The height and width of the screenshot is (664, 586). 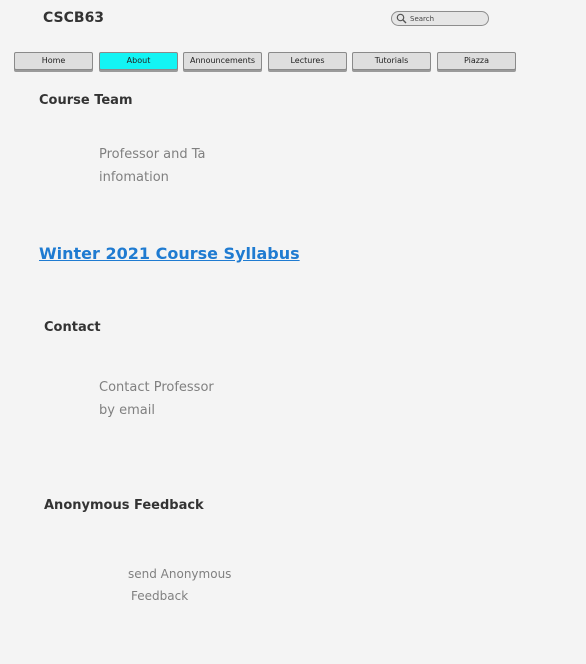 What do you see at coordinates (401, 18) in the screenshot?
I see `search-icon` at bounding box center [401, 18].